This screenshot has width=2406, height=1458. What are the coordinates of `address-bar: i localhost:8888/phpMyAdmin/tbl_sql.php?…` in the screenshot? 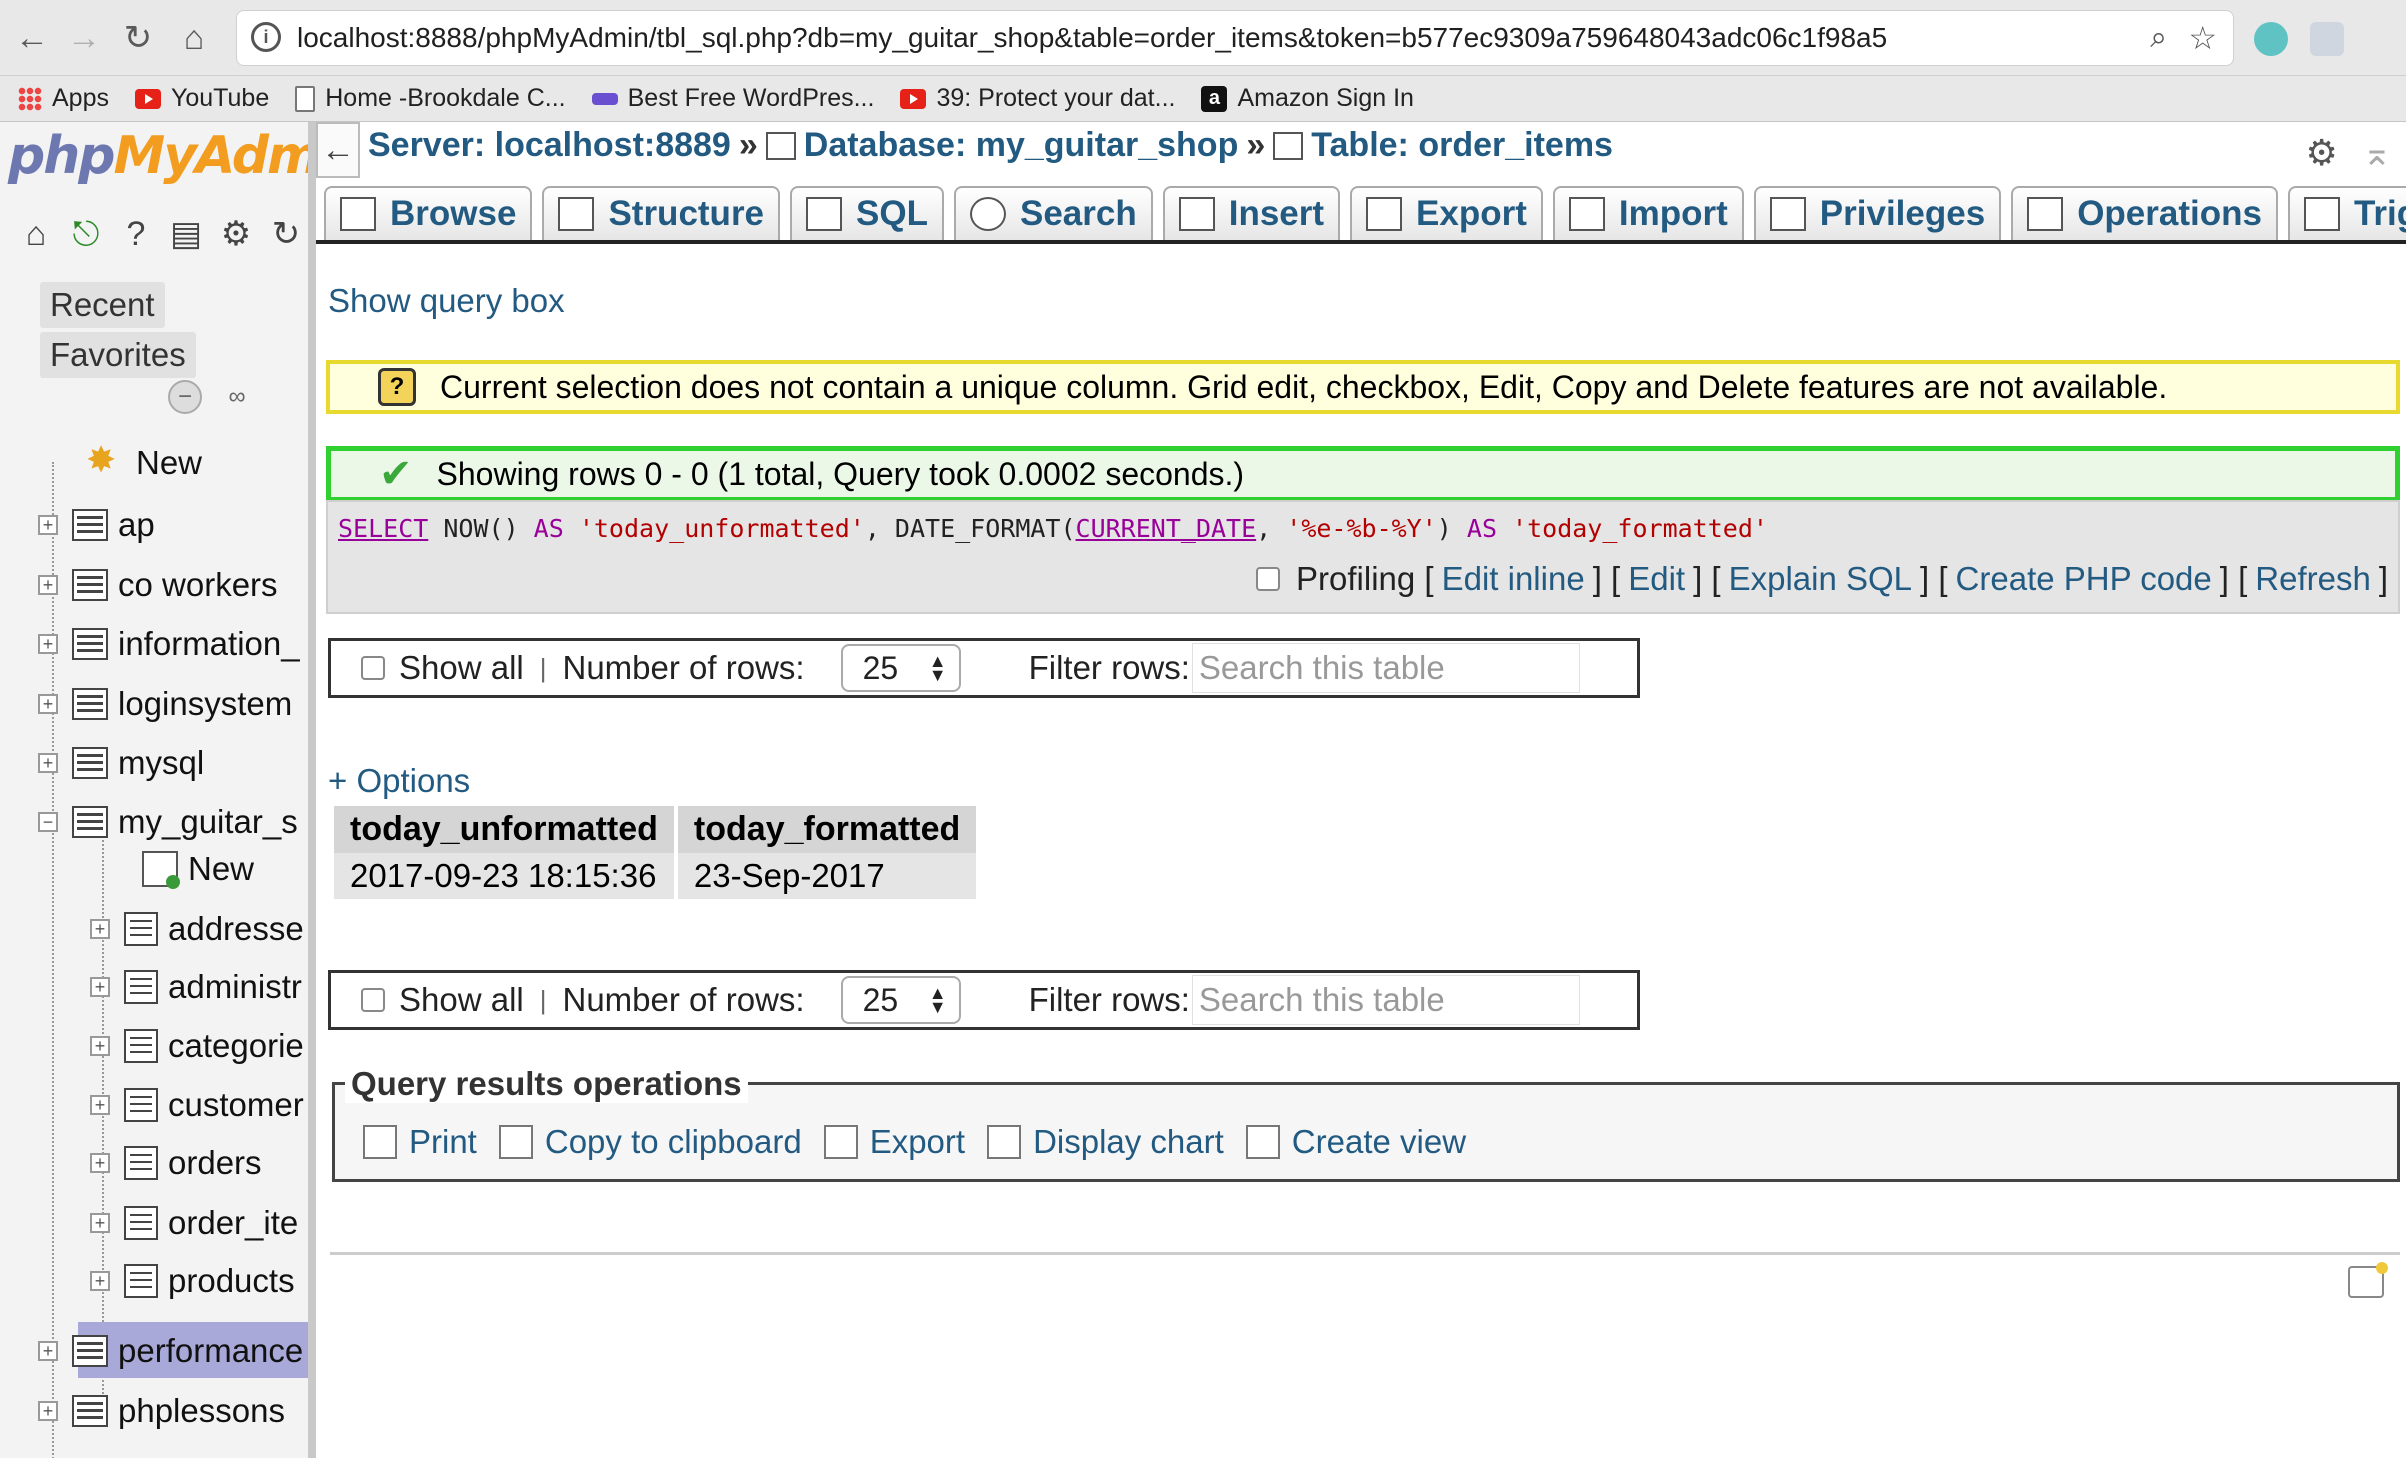 It's located at (1235, 38).